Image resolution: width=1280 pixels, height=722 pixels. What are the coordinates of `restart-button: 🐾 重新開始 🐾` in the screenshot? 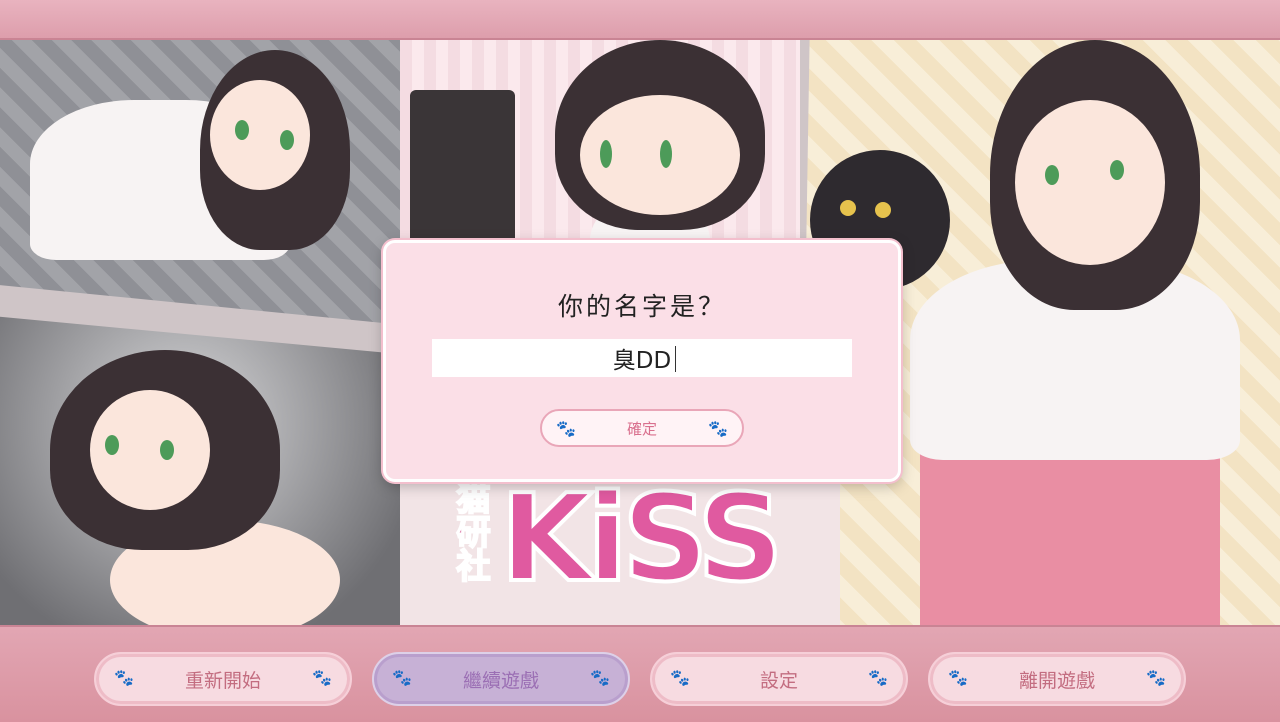 It's located at (223, 679).